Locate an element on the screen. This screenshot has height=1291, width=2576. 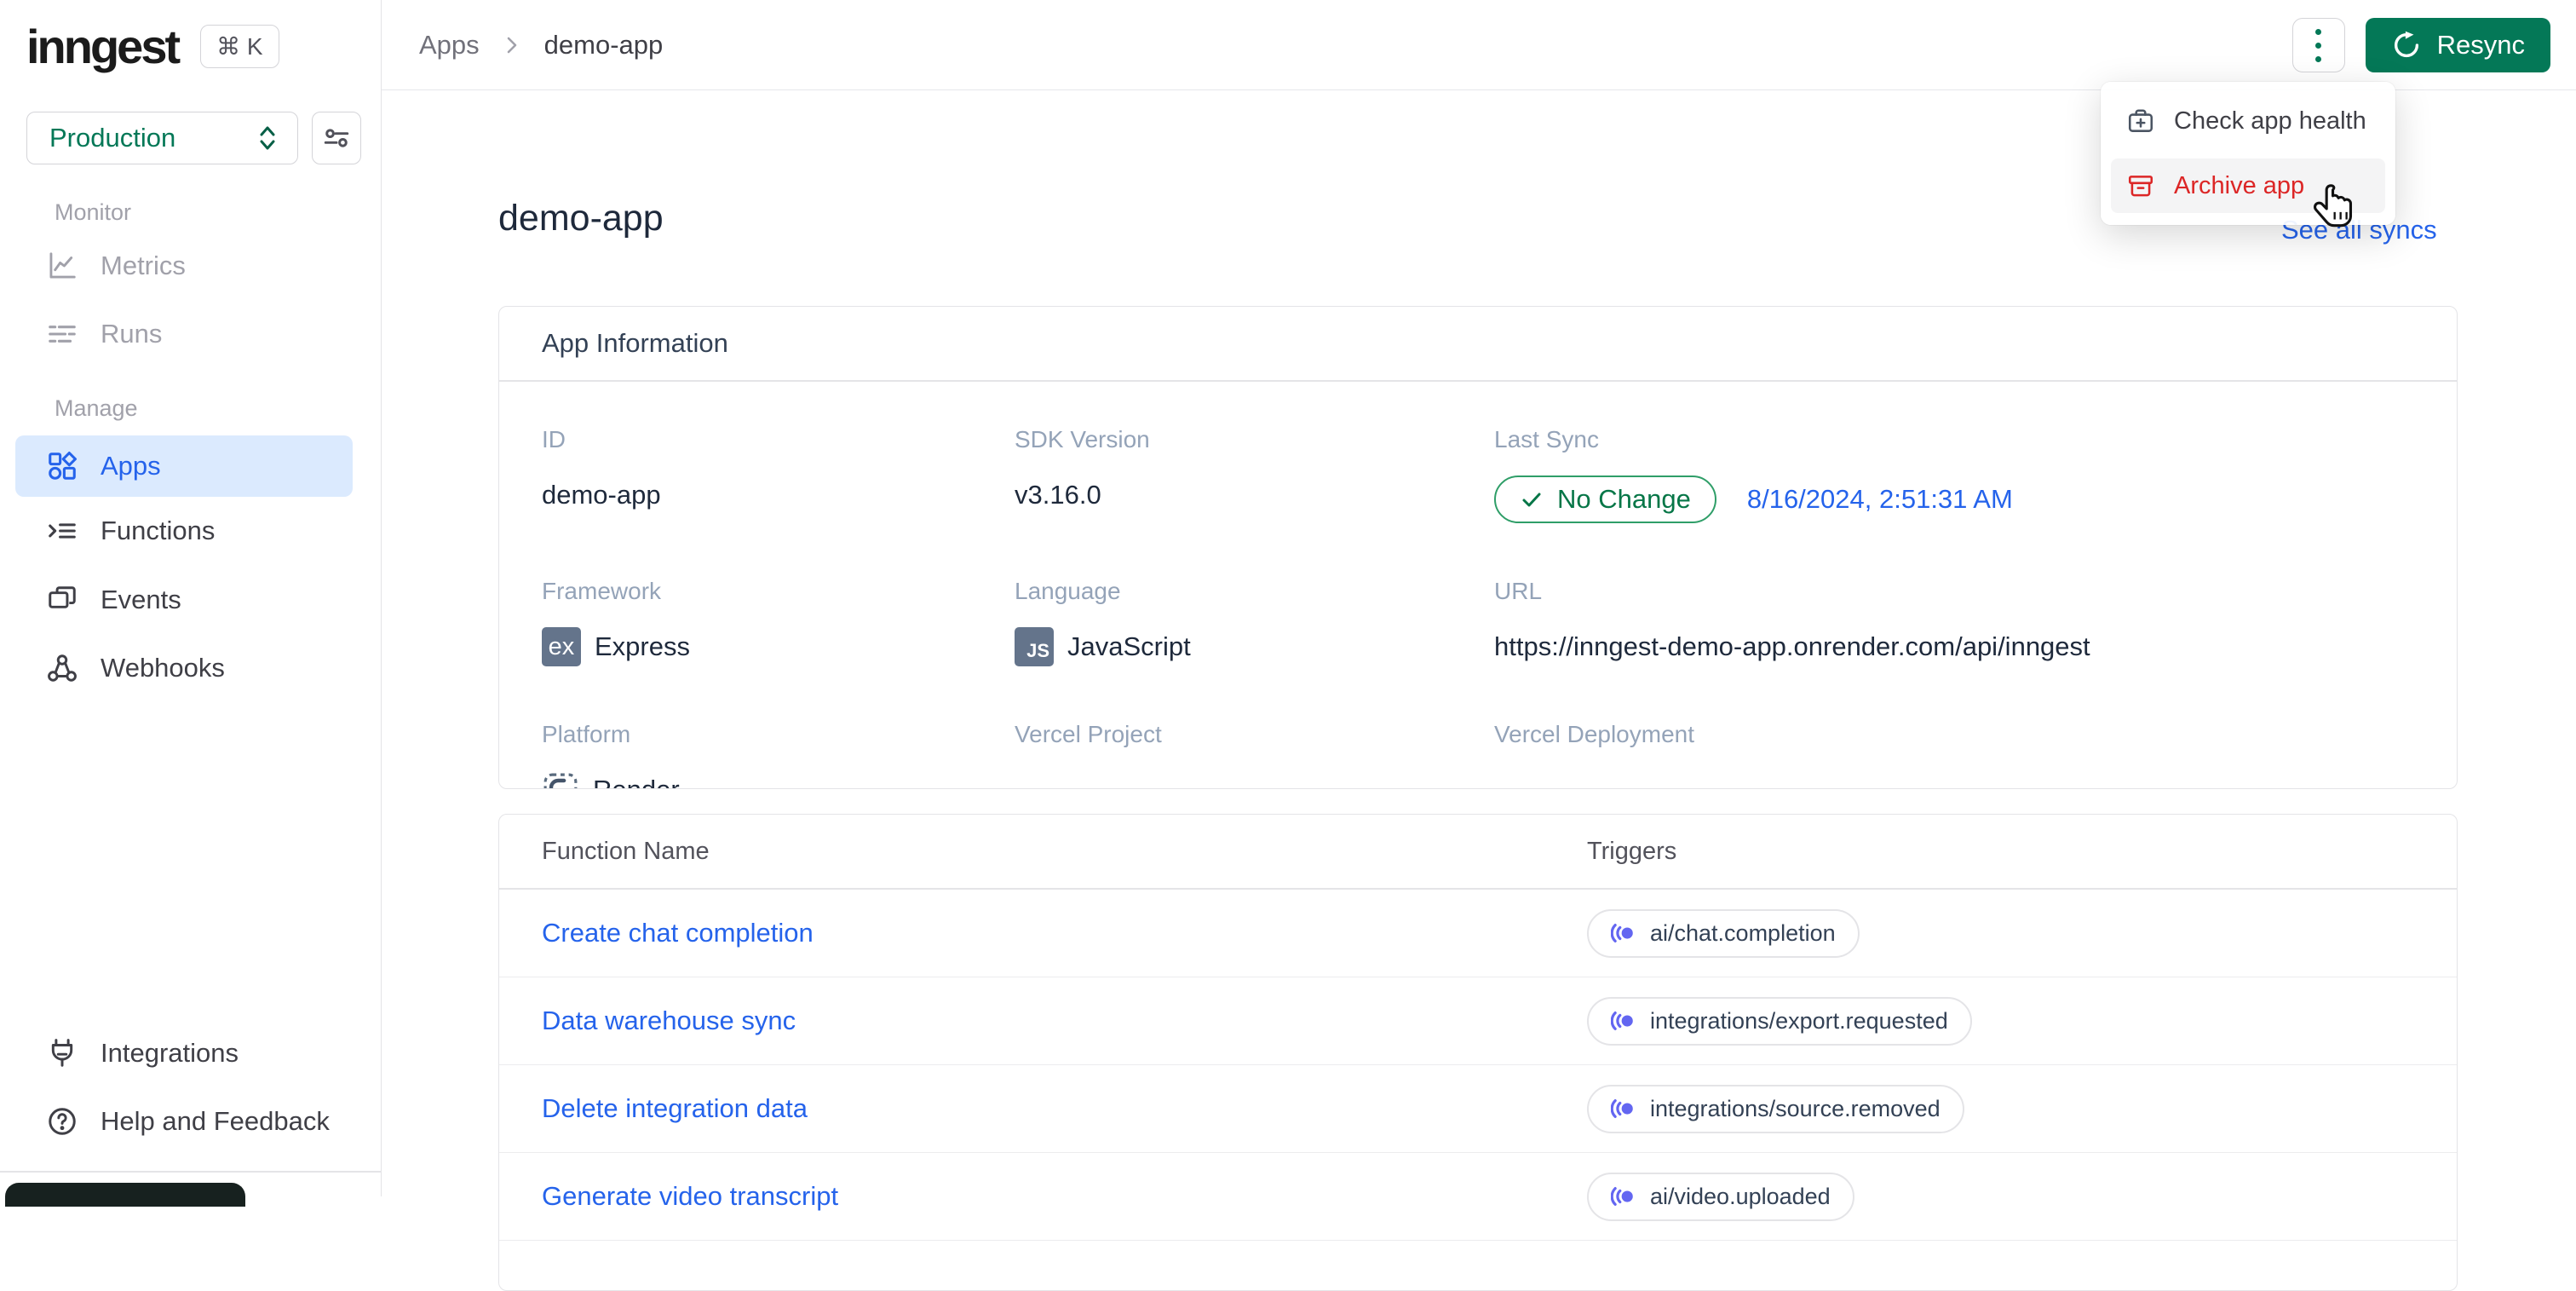
platform-name: Render is located at coordinates (637, 781).